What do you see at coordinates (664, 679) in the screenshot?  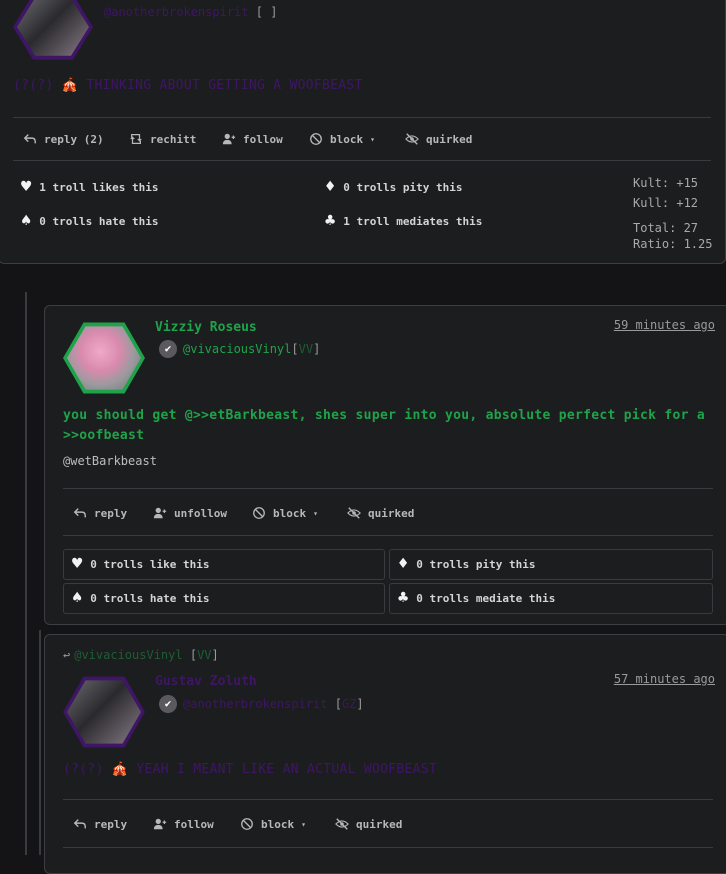 I see `timestamp: 57 minutes ago` at bounding box center [664, 679].